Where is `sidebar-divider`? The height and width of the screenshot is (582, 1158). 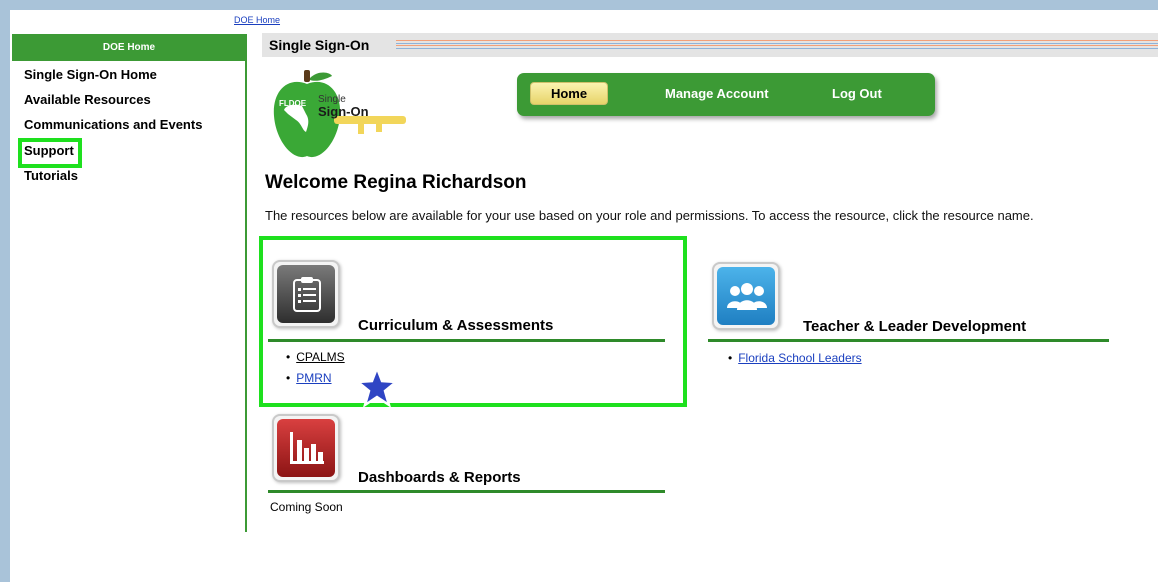 sidebar-divider is located at coordinates (246, 283).